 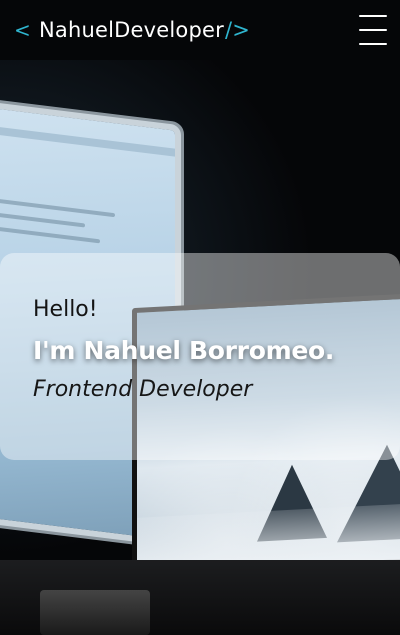 I want to click on hero-name: I'm Nahuel Borromeo., so click(x=184, y=350).